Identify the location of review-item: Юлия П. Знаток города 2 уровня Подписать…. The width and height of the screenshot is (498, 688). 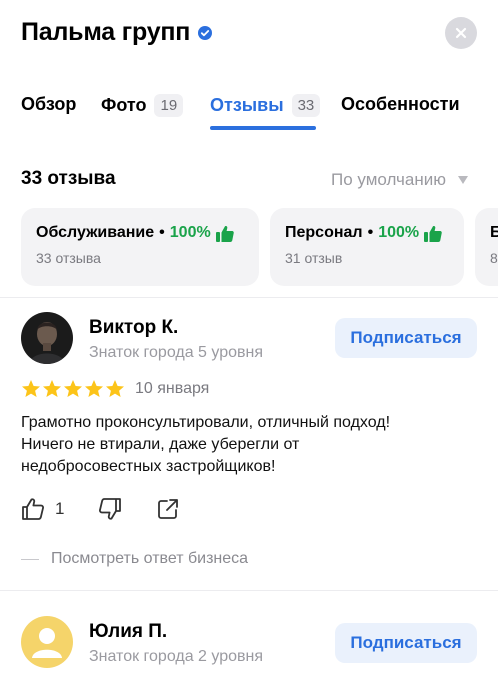
(249, 639).